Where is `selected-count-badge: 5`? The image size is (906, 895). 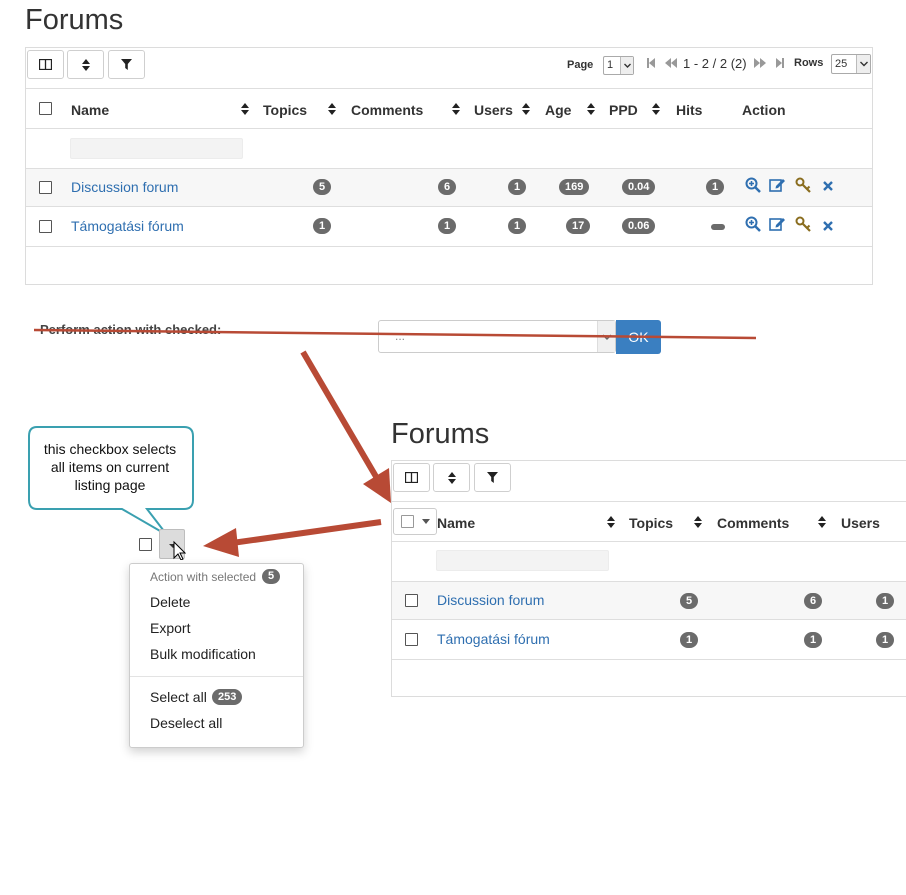 selected-count-badge: 5 is located at coordinates (271, 576).